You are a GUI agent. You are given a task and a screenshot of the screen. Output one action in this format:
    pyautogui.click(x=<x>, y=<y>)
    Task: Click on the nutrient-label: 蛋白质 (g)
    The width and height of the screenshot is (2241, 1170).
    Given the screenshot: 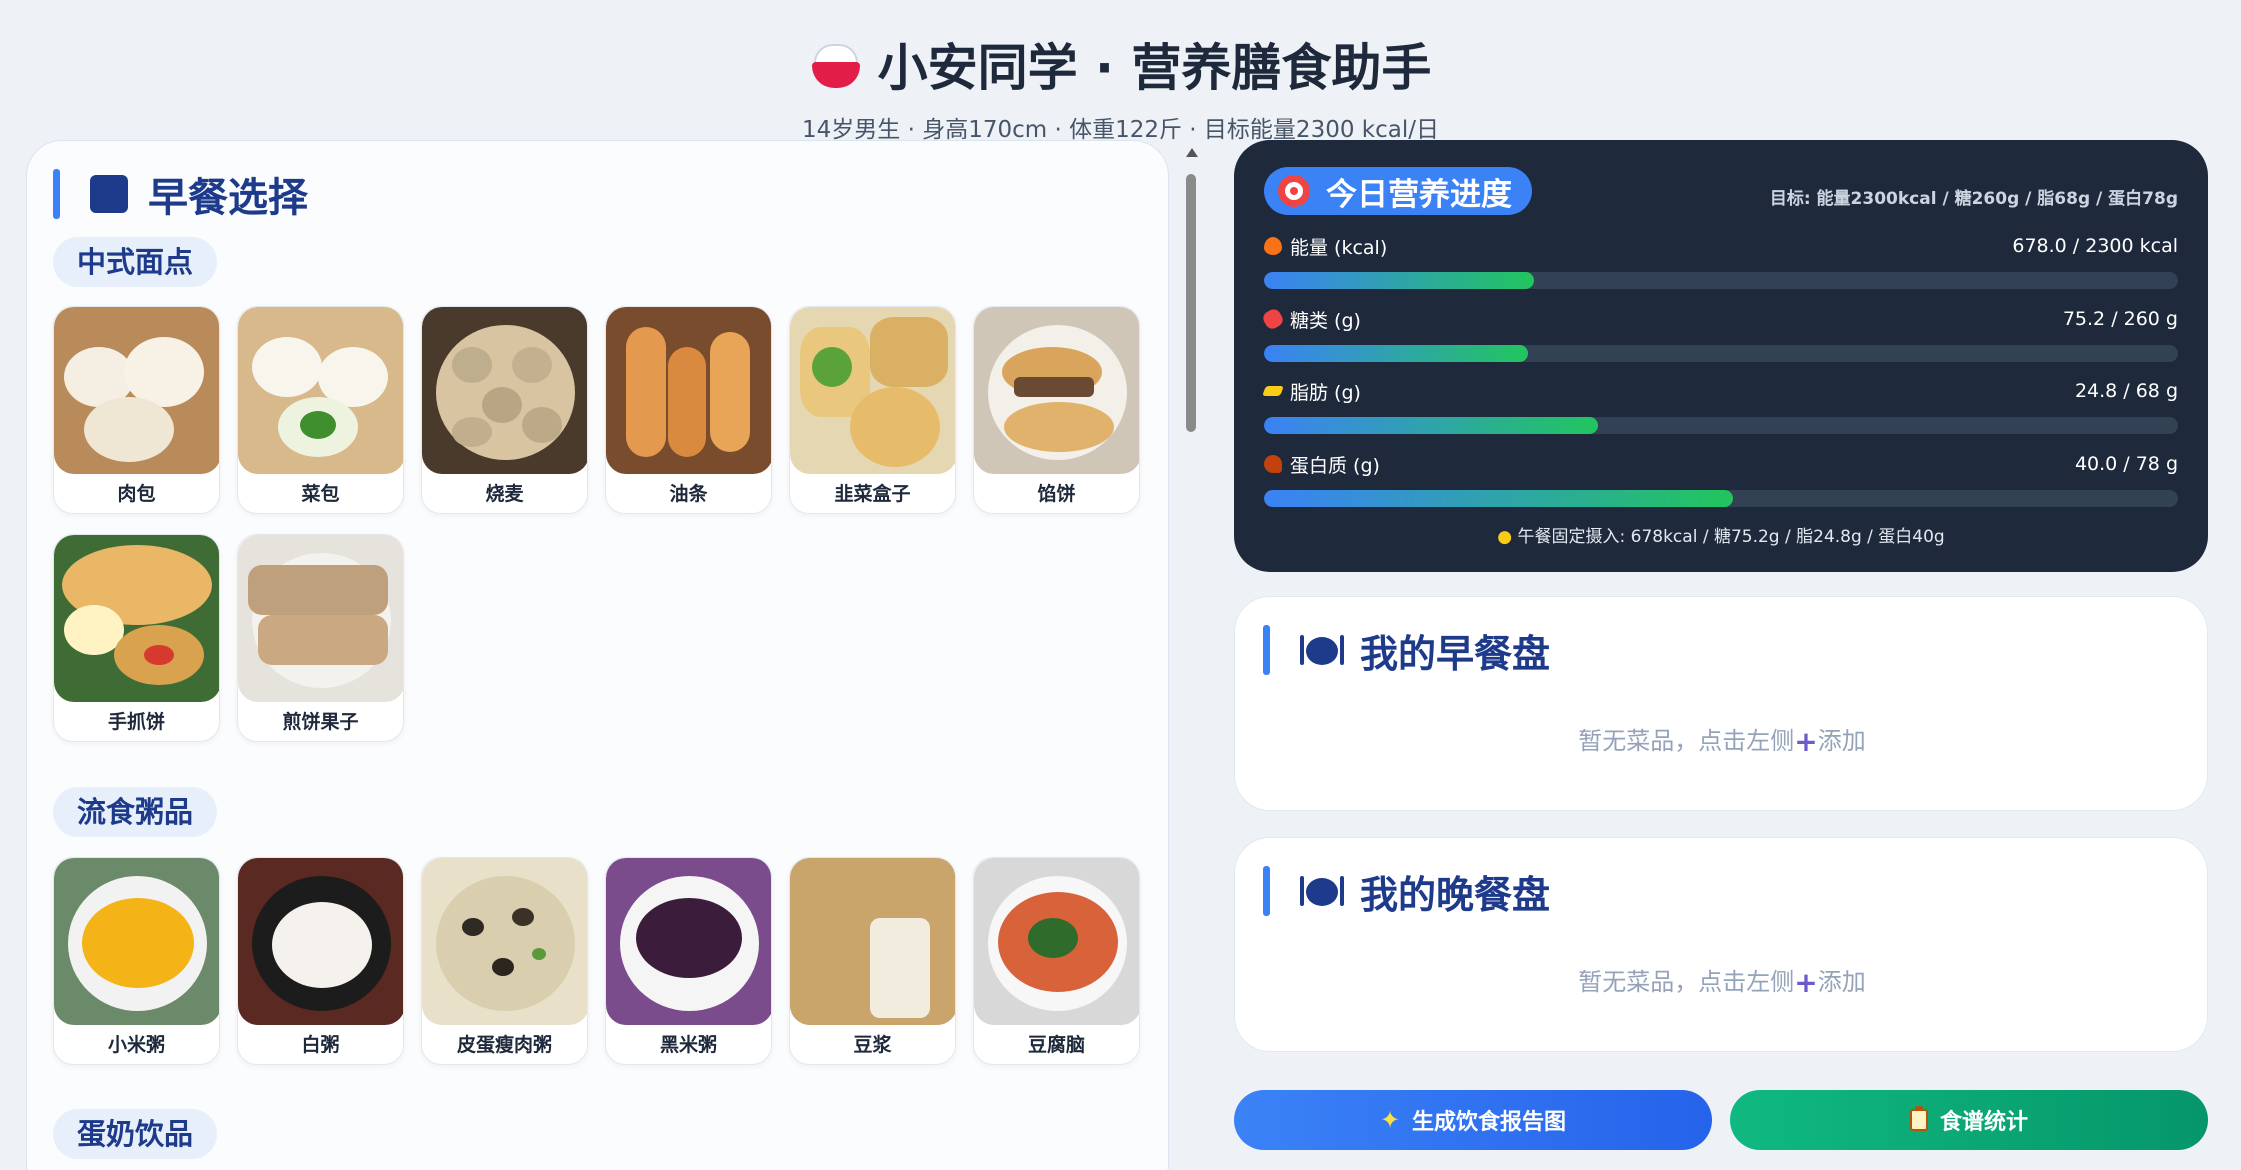 What is the action you would take?
    pyautogui.click(x=1335, y=465)
    